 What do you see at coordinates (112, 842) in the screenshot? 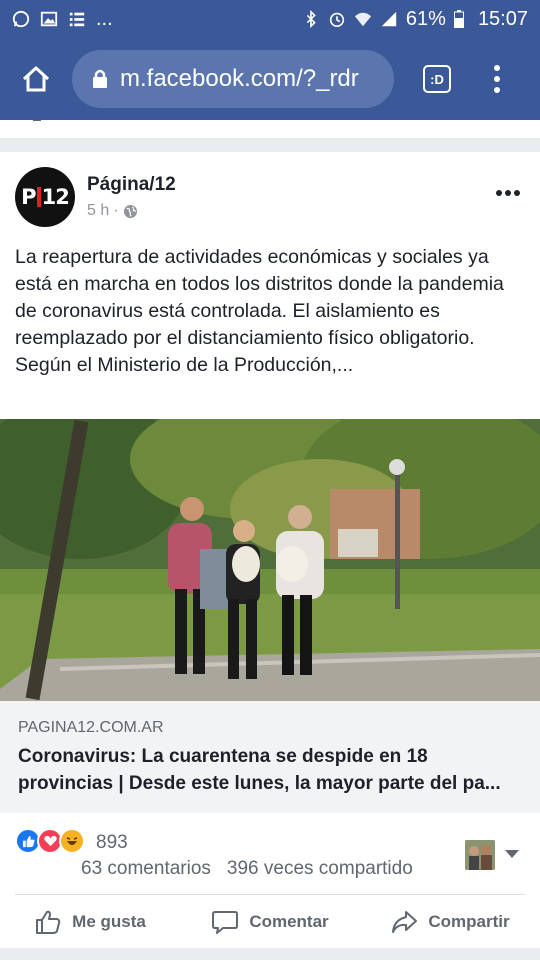
I see `reaction-count: 893` at bounding box center [112, 842].